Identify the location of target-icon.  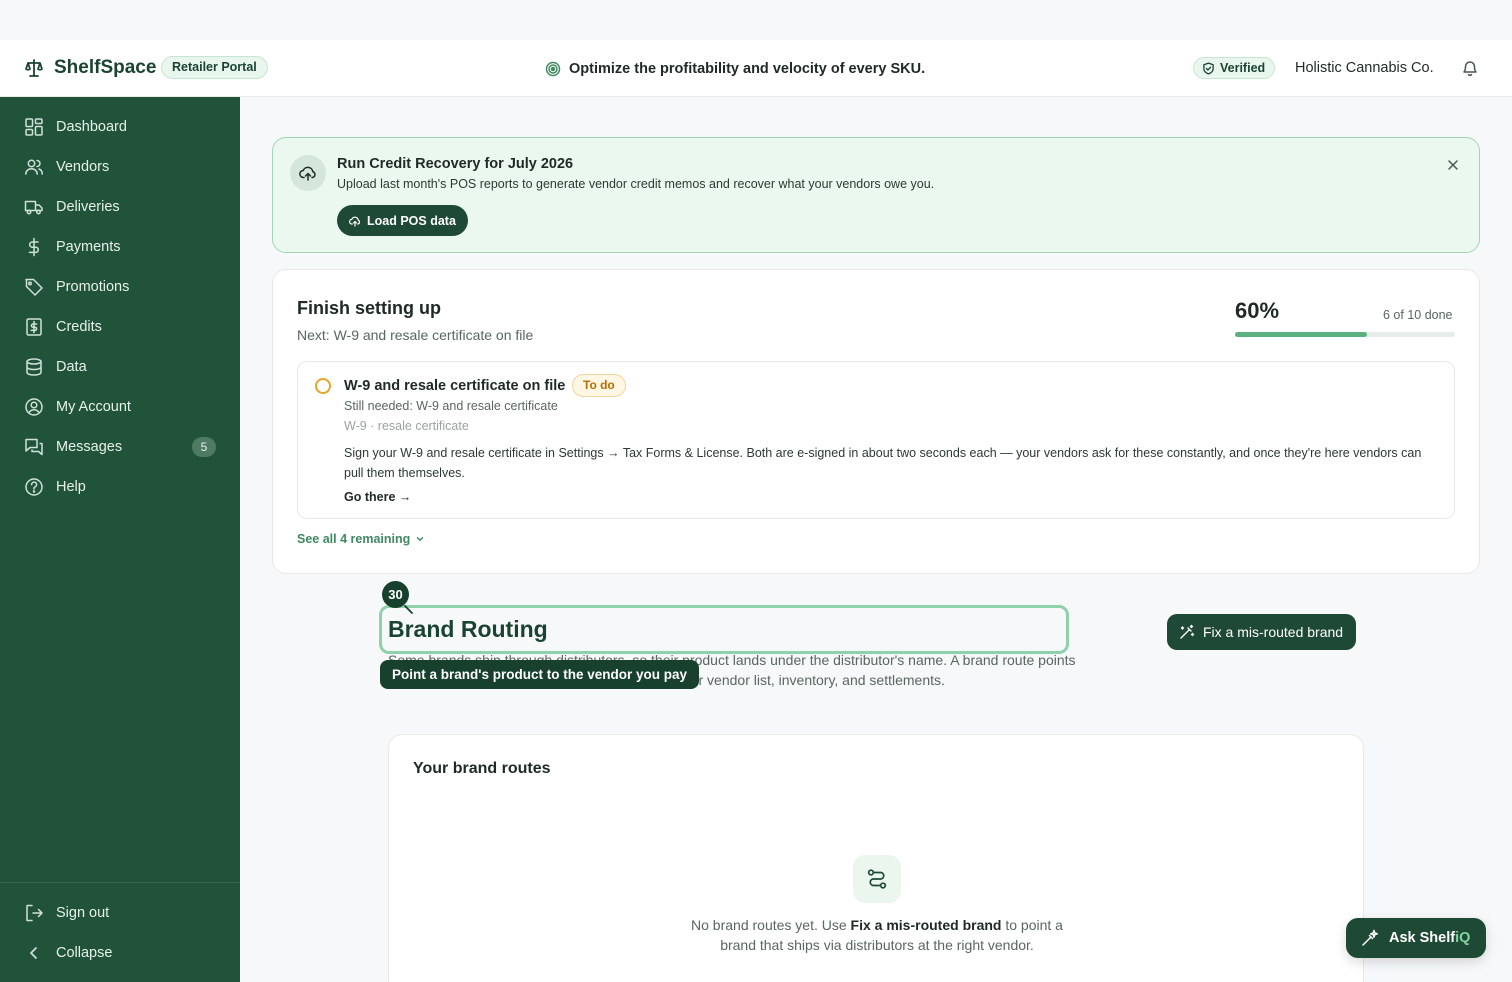
(553, 69).